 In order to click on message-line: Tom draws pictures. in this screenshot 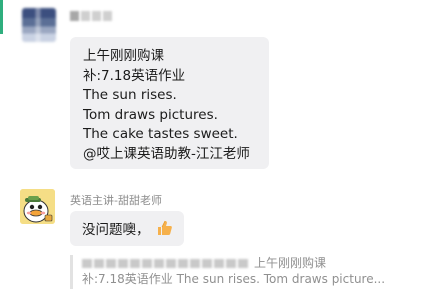, I will do `click(150, 114)`.